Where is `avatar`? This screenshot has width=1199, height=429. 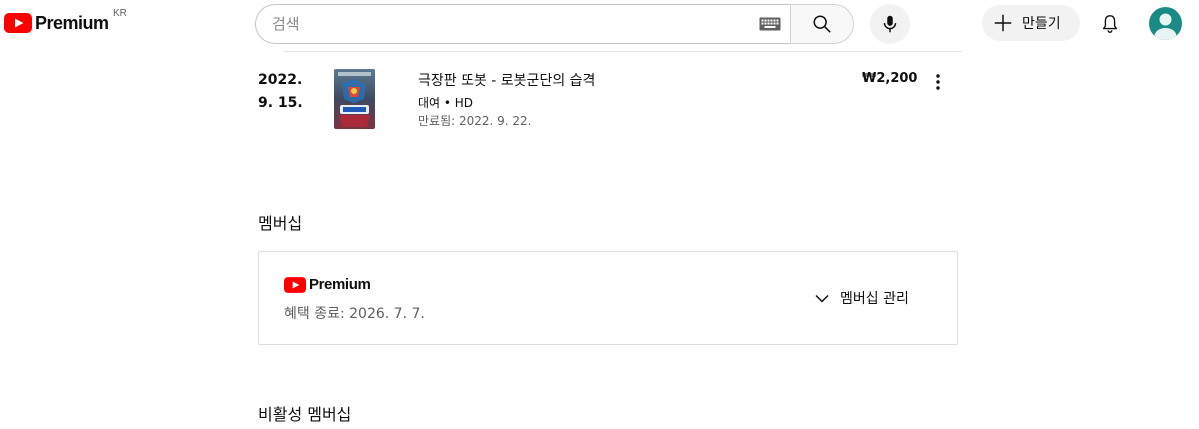
avatar is located at coordinates (1165, 23).